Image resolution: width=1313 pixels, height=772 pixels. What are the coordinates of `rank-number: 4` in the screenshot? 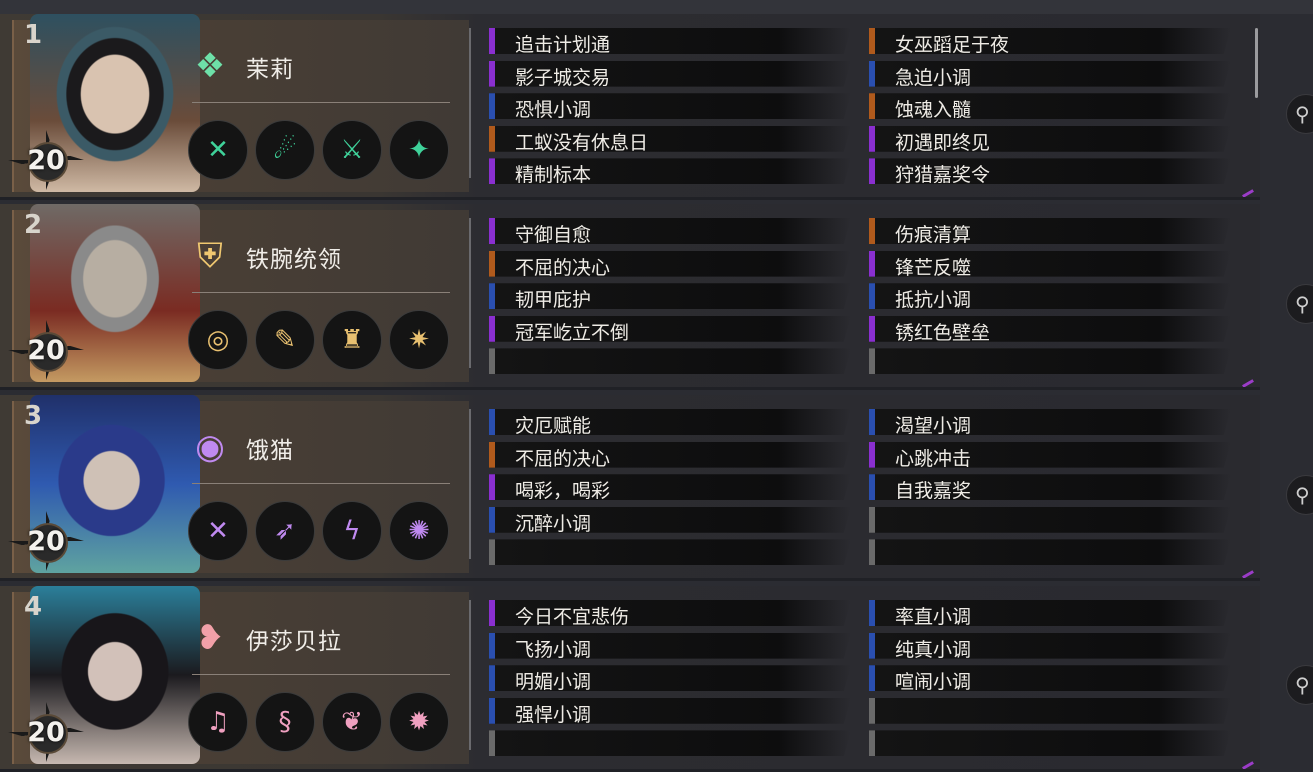 It's located at (33, 607).